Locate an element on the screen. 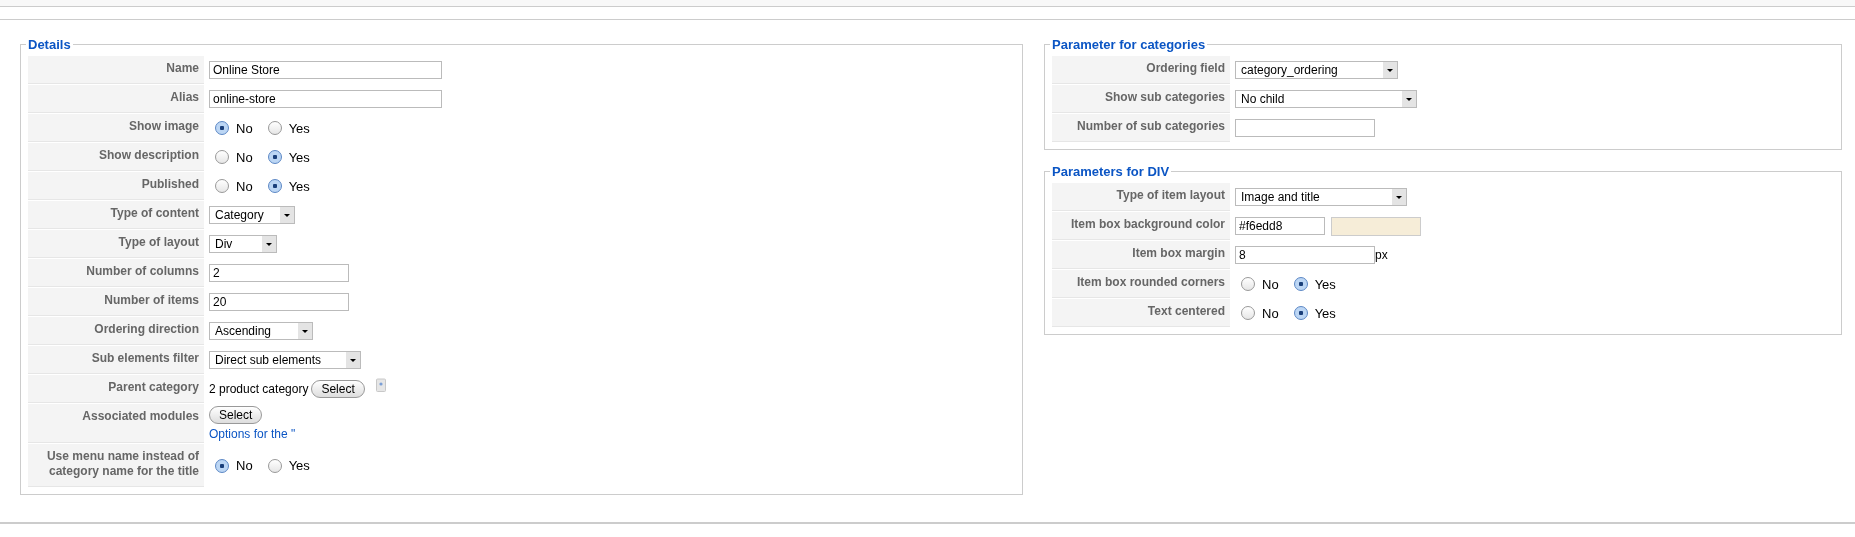 This screenshot has height=537, width=1855. select-field: No child is located at coordinates (1326, 99).